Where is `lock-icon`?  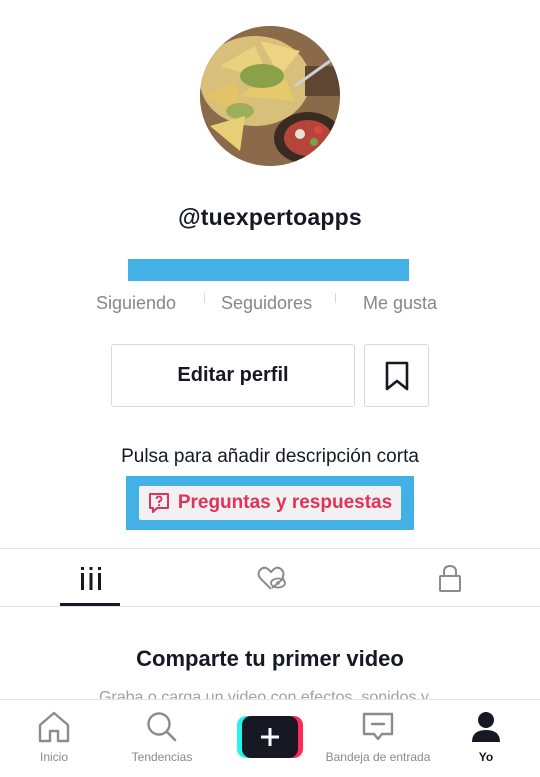 lock-icon is located at coordinates (450, 578).